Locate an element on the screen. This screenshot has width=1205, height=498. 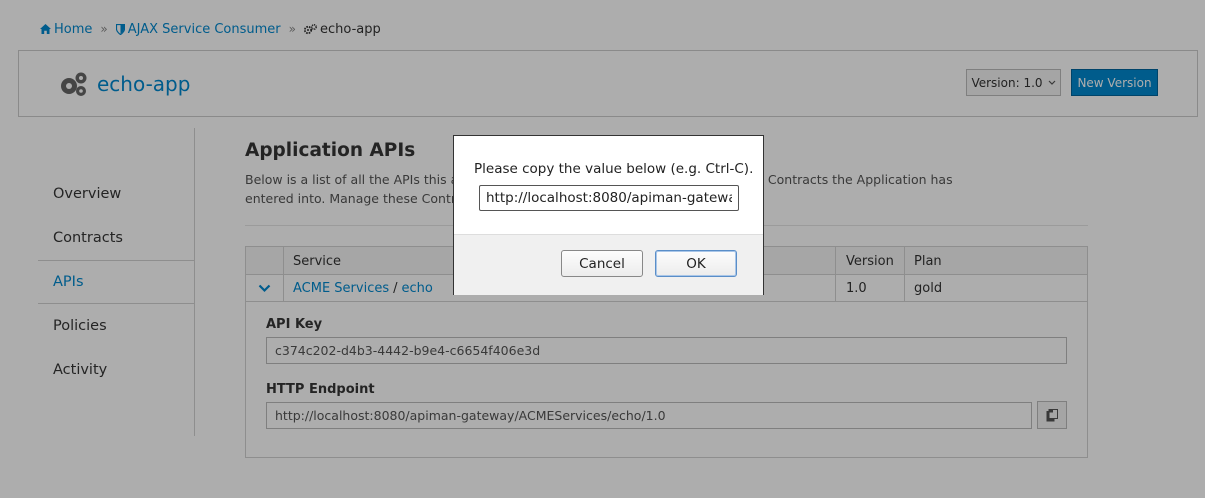
copy-value-input is located at coordinates (609, 198).